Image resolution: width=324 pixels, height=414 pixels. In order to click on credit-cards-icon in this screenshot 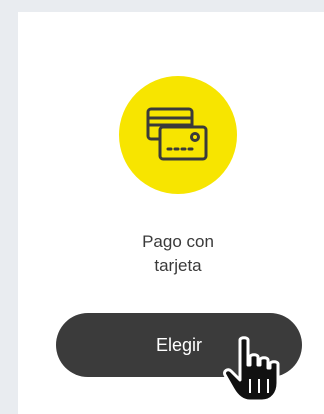, I will do `click(177, 134)`.